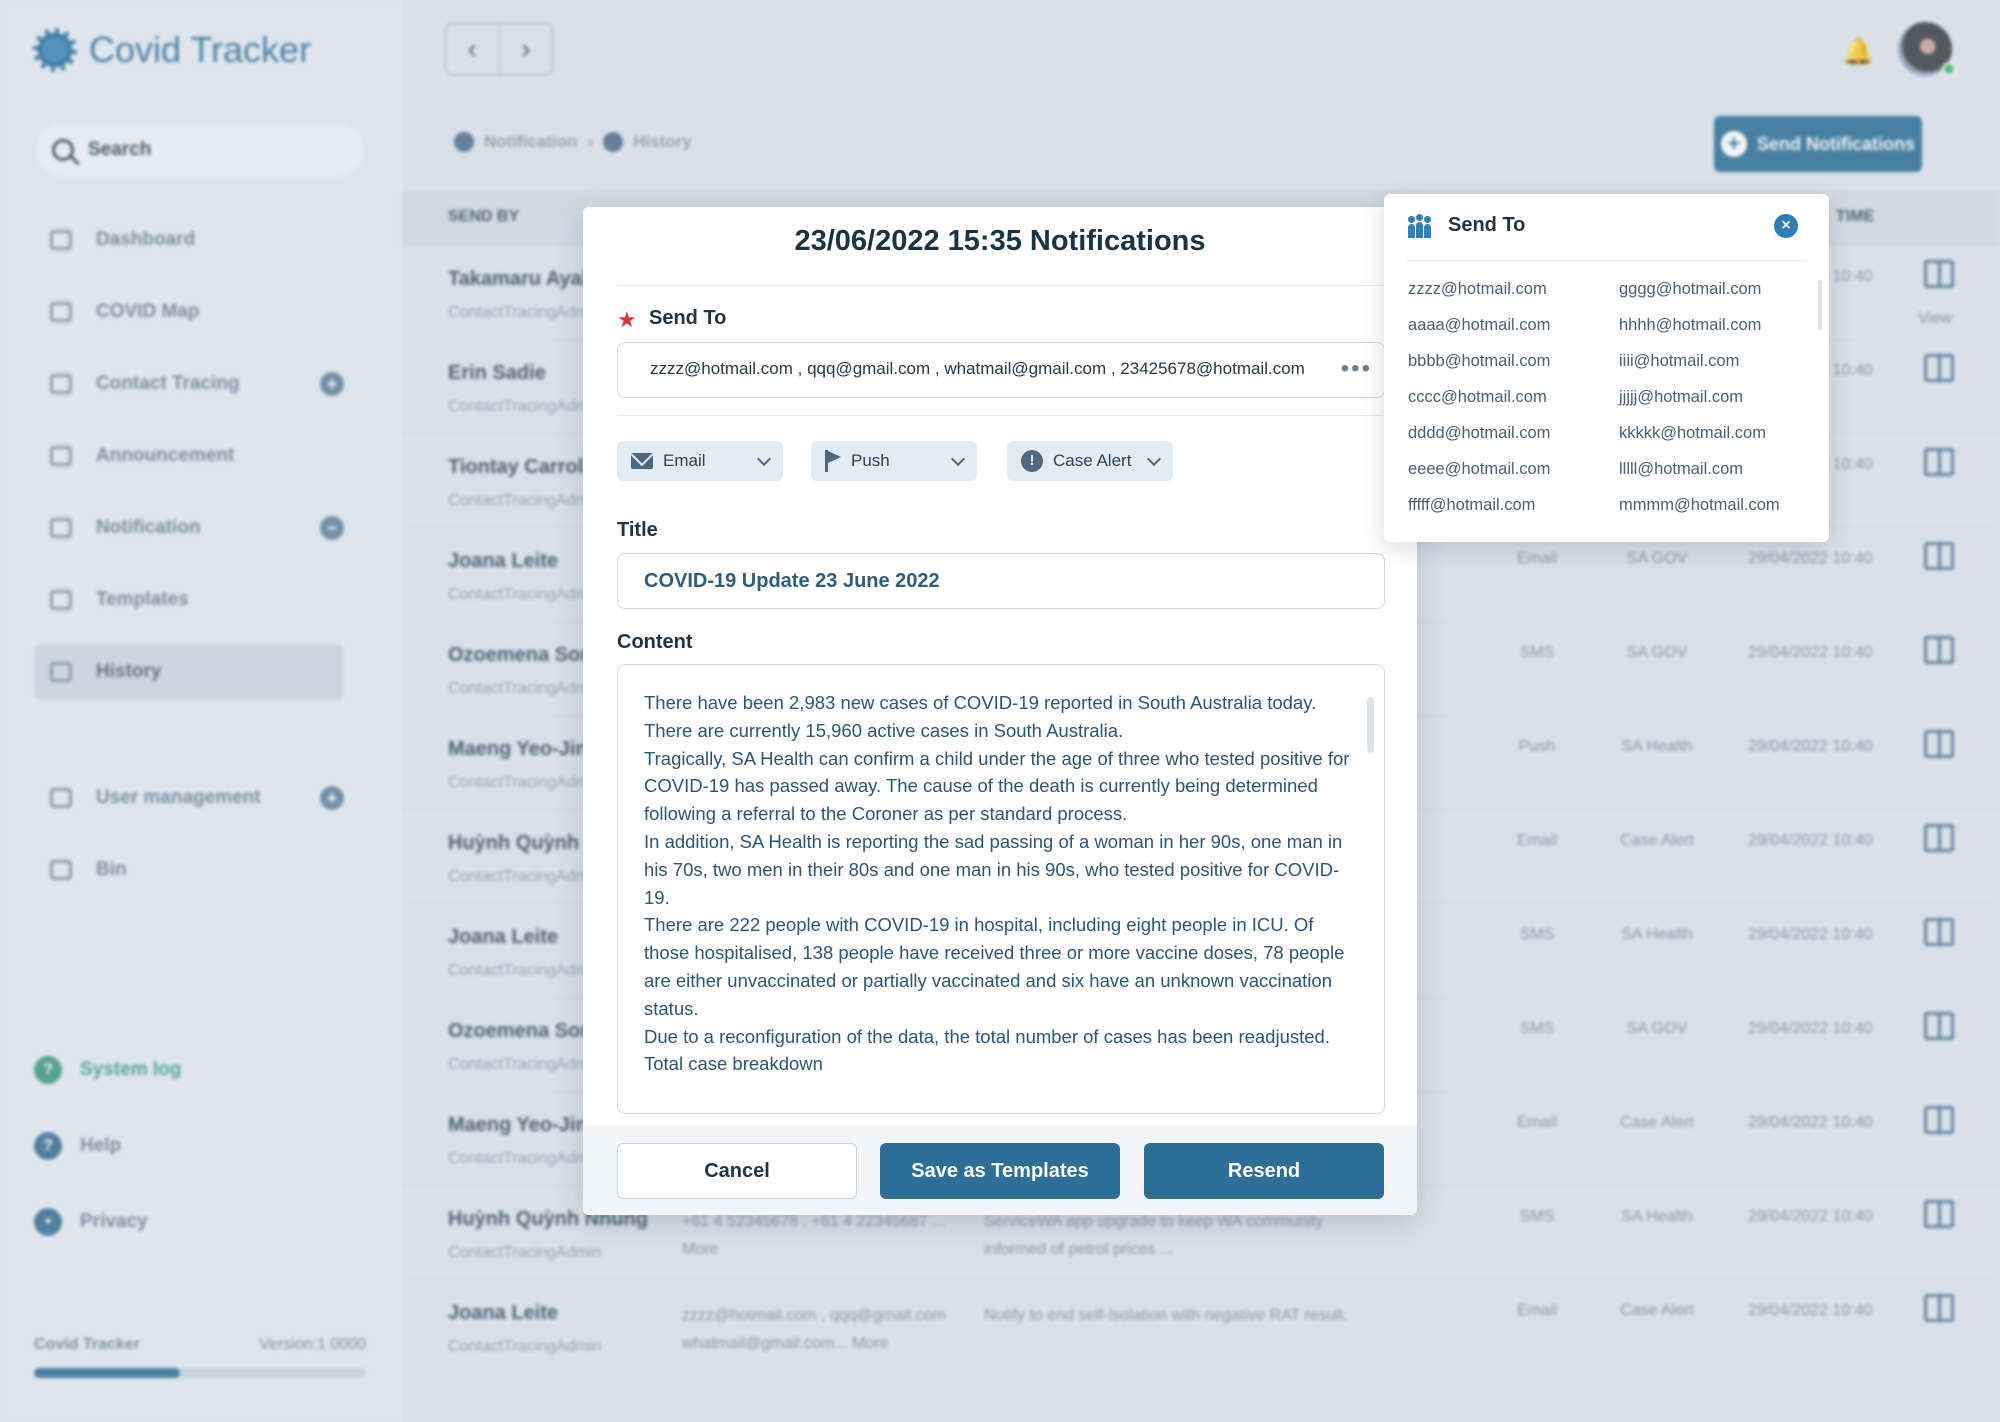  I want to click on recipient-email: mmmm@hotmail.com, so click(1699, 514).